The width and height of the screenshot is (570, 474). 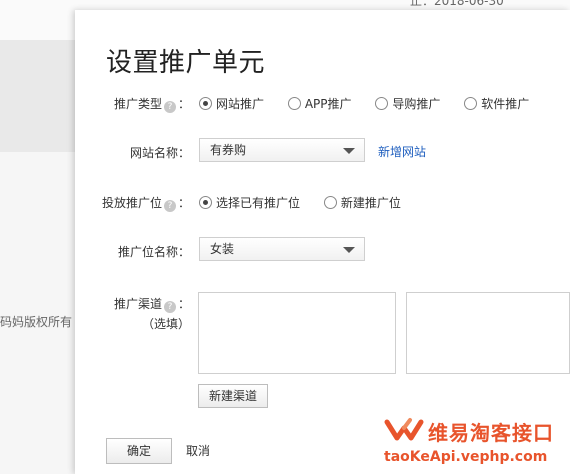 I want to click on radio-label: 软件推广, so click(x=505, y=104).